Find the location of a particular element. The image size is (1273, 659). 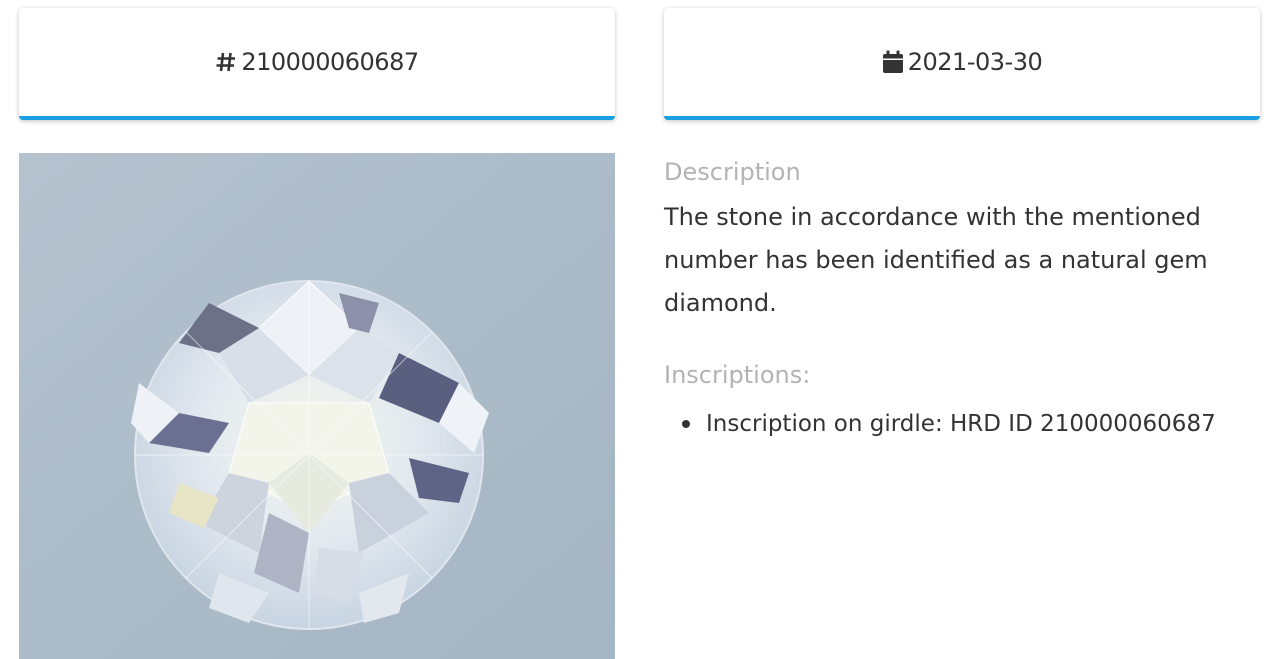

certificate-date: 2021-03-30 is located at coordinates (975, 62).